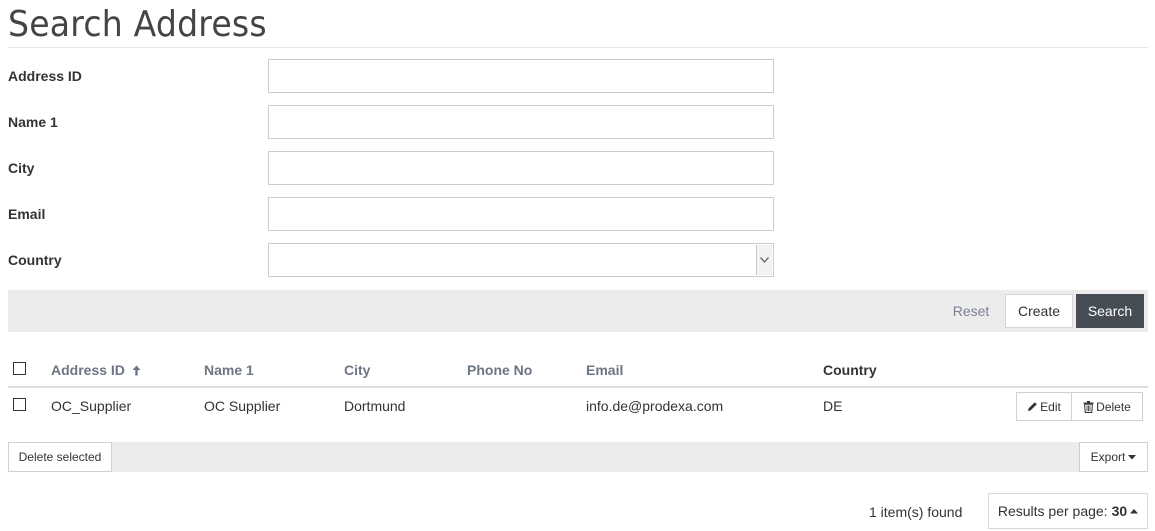 Image resolution: width=1155 pixels, height=531 pixels. Describe the element at coordinates (971, 311) in the screenshot. I see `reset-button: Reset` at that location.